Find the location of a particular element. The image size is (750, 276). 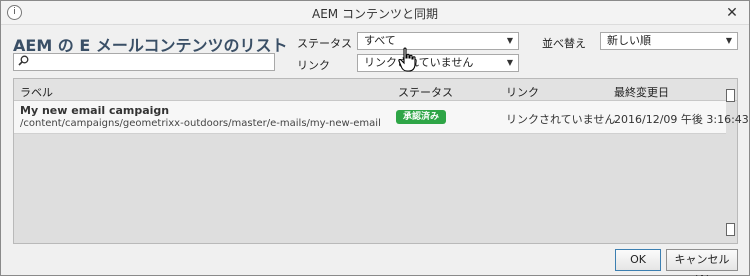

sort-value: 新しい順 is located at coordinates (629, 40).